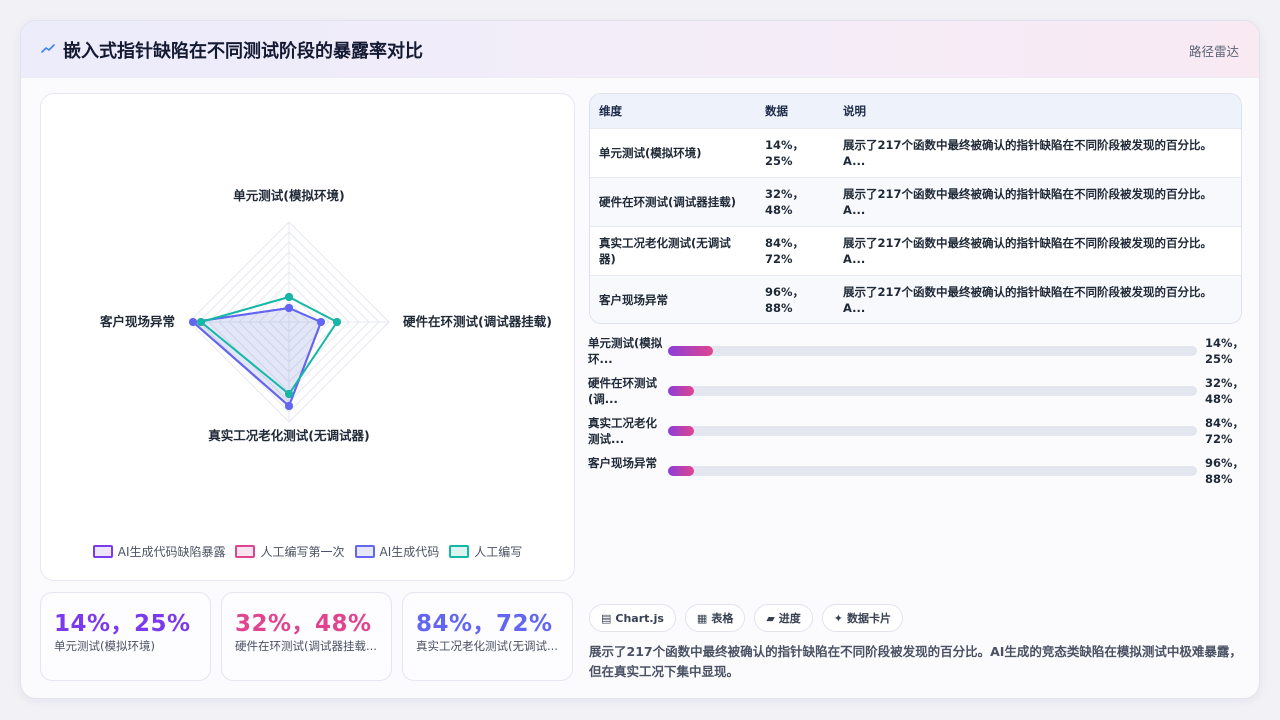 The width and height of the screenshot is (1280, 720). I want to click on cell-dimension: 硬件在环测试(调试器挂载), so click(668, 201).